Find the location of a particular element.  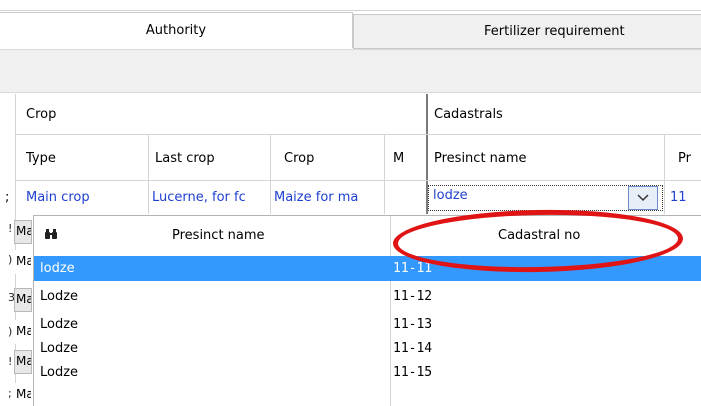

grid-group-header-border is located at coordinates (358, 134).